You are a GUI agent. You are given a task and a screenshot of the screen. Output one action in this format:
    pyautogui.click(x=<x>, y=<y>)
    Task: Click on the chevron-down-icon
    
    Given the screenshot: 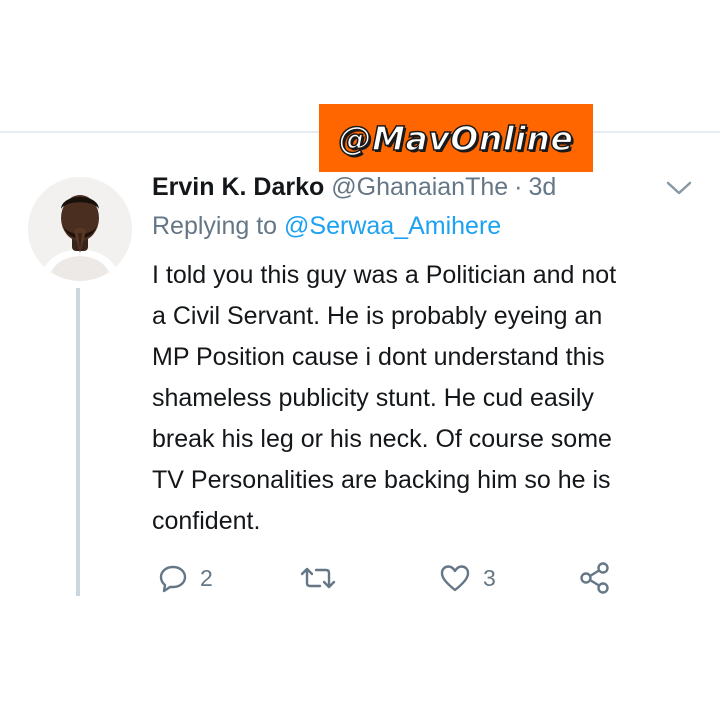 What is the action you would take?
    pyautogui.click(x=679, y=188)
    